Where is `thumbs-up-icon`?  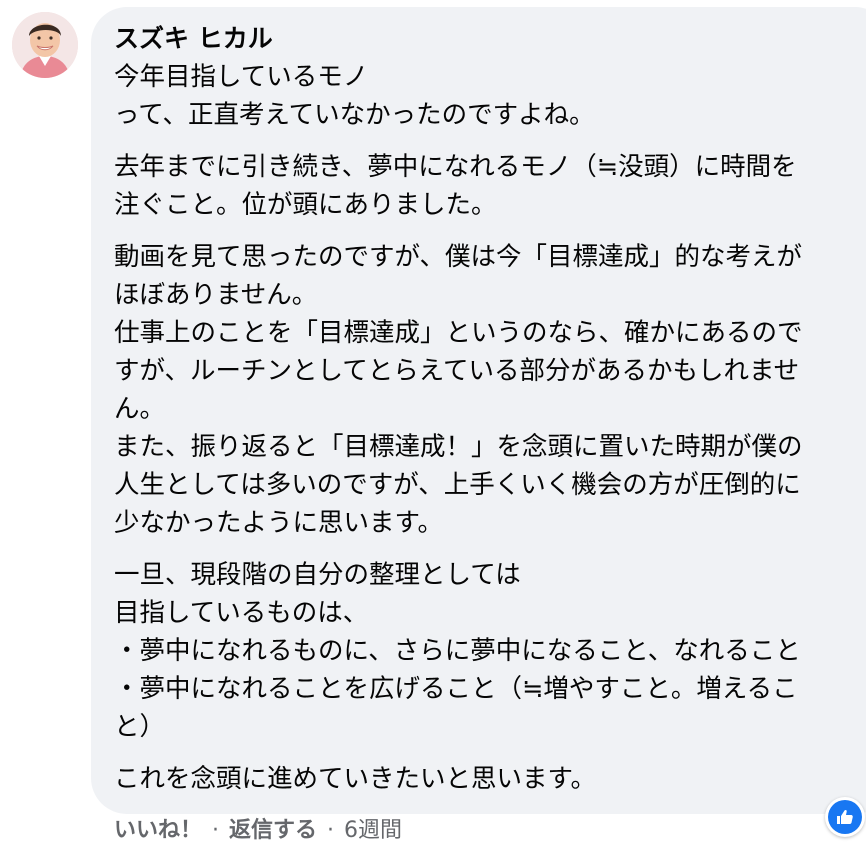
thumbs-up-icon is located at coordinates (845, 817).